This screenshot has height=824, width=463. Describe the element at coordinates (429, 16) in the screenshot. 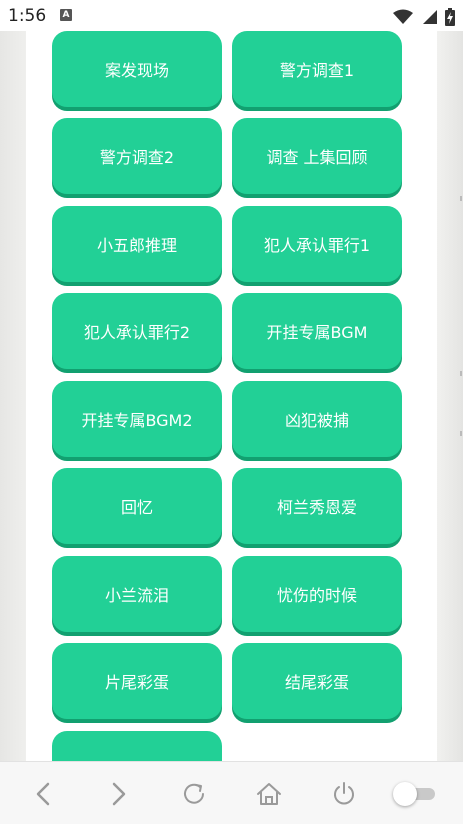

I see `cellular-signal-icon` at that location.